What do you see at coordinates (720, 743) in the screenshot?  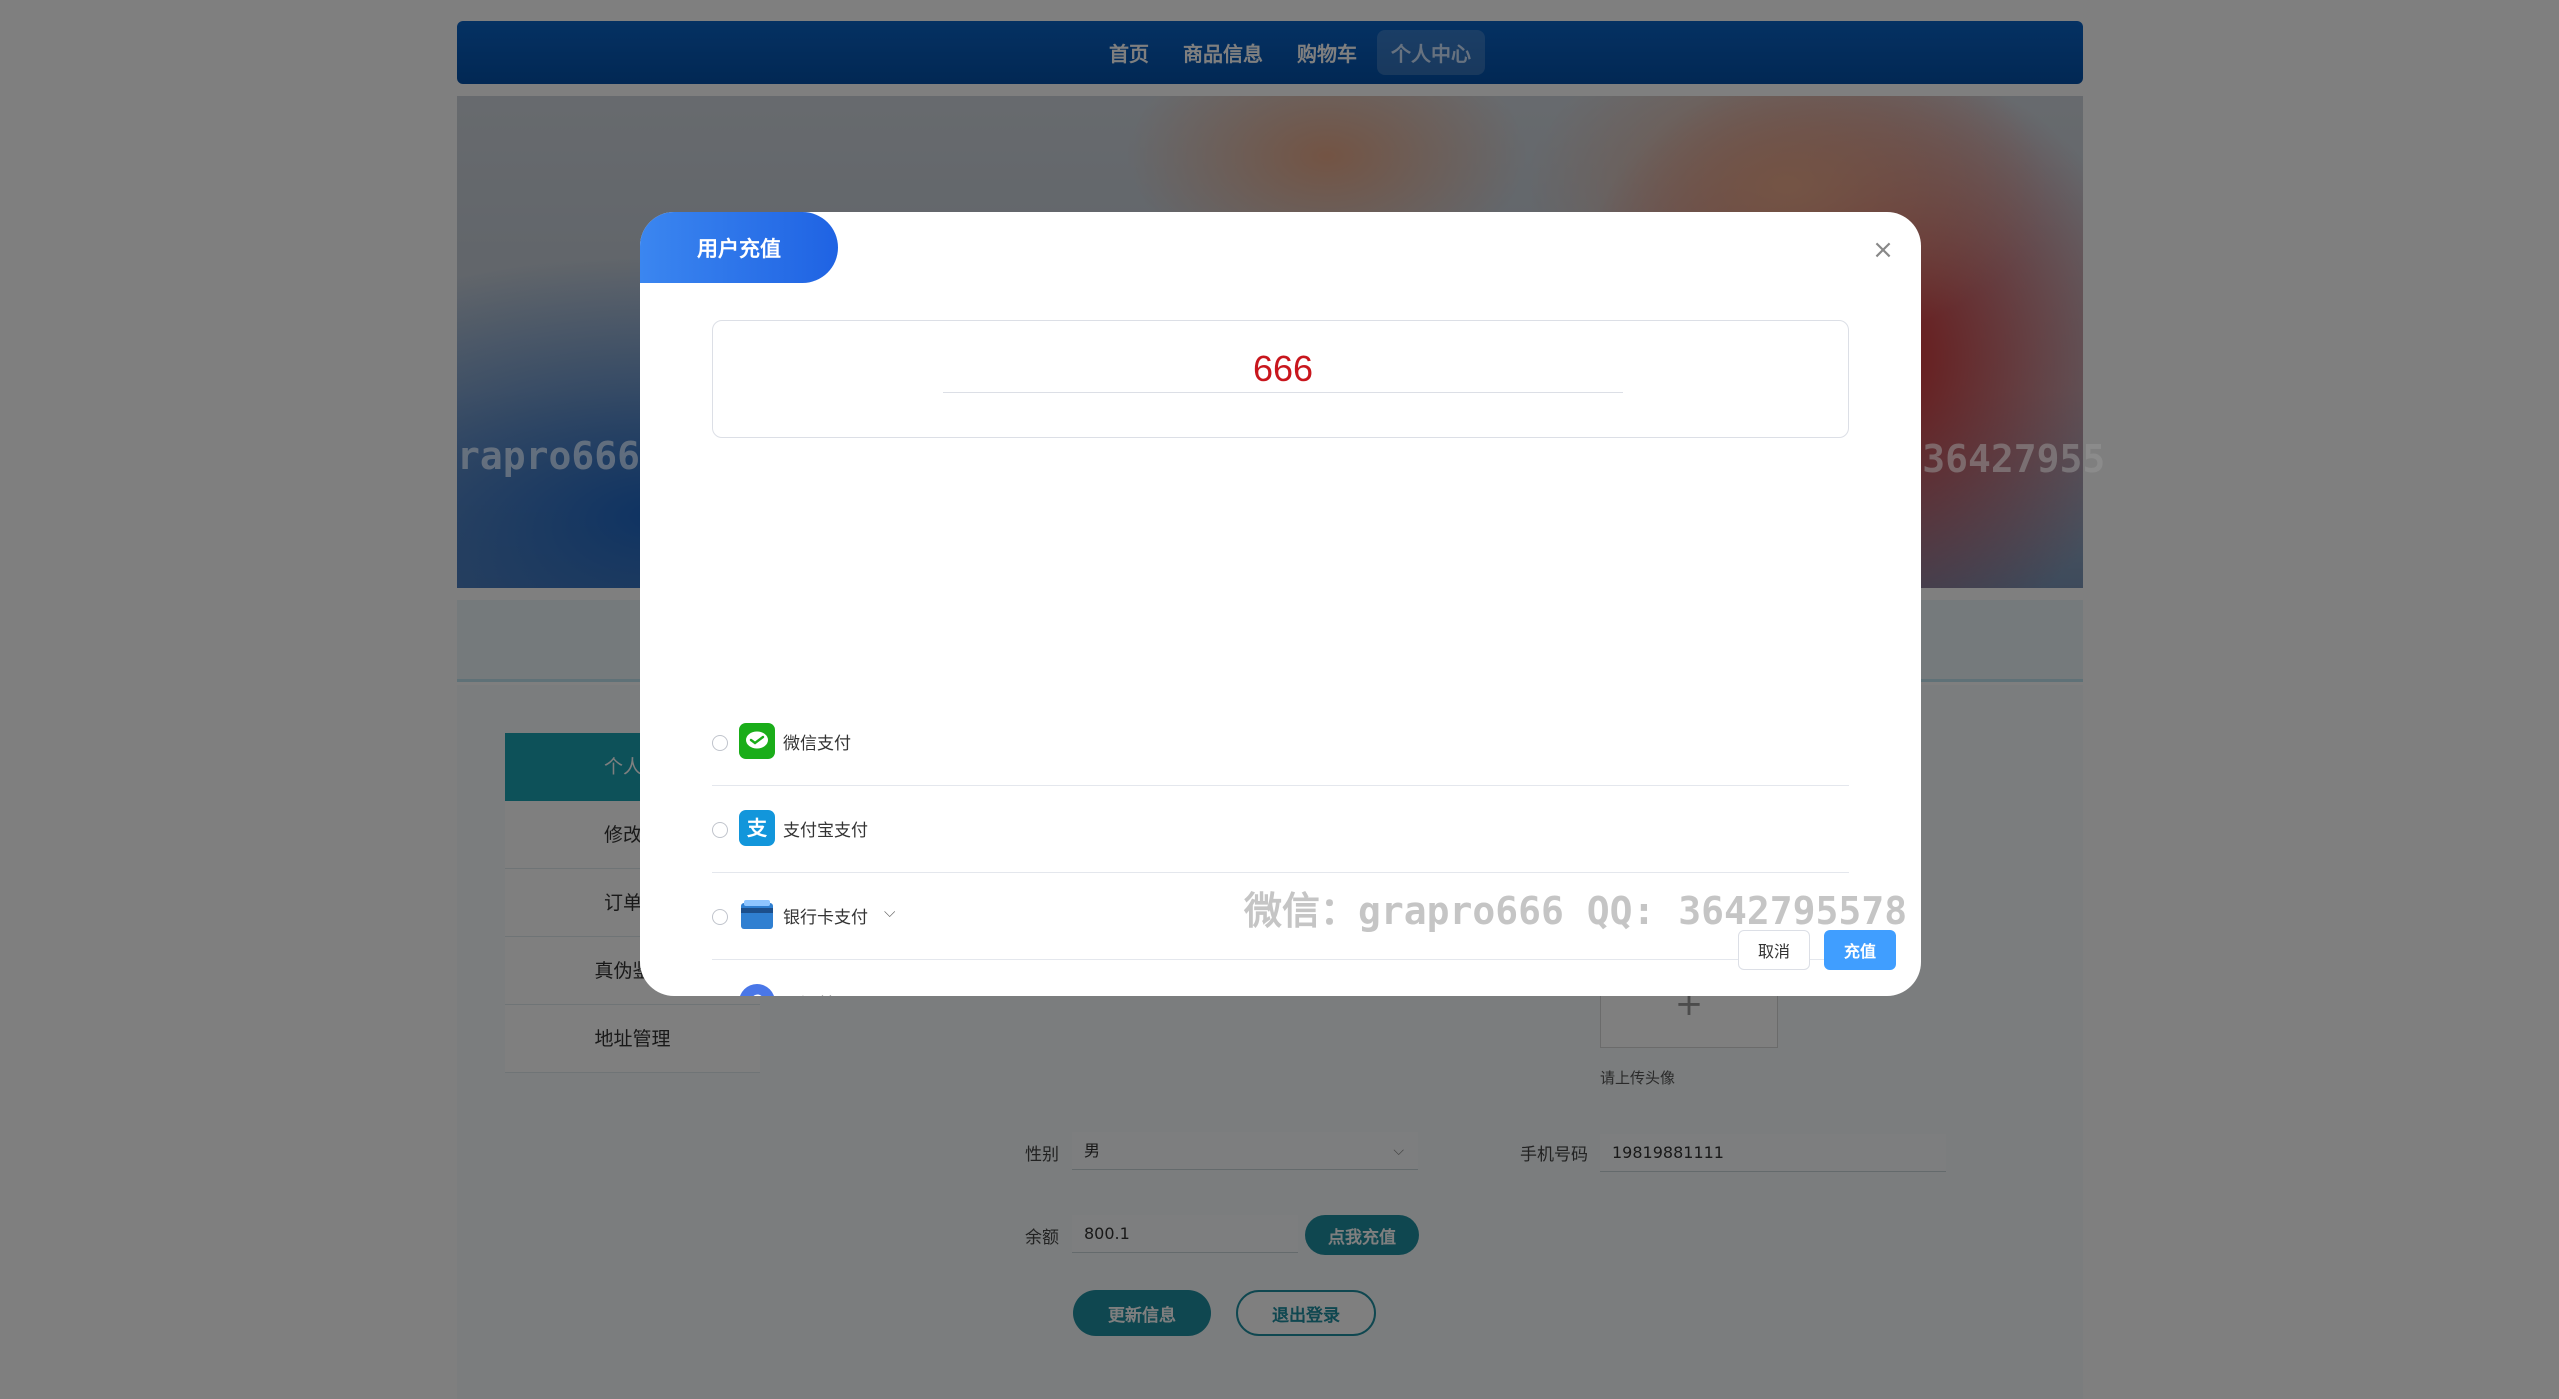 I see `radio-wechat` at bounding box center [720, 743].